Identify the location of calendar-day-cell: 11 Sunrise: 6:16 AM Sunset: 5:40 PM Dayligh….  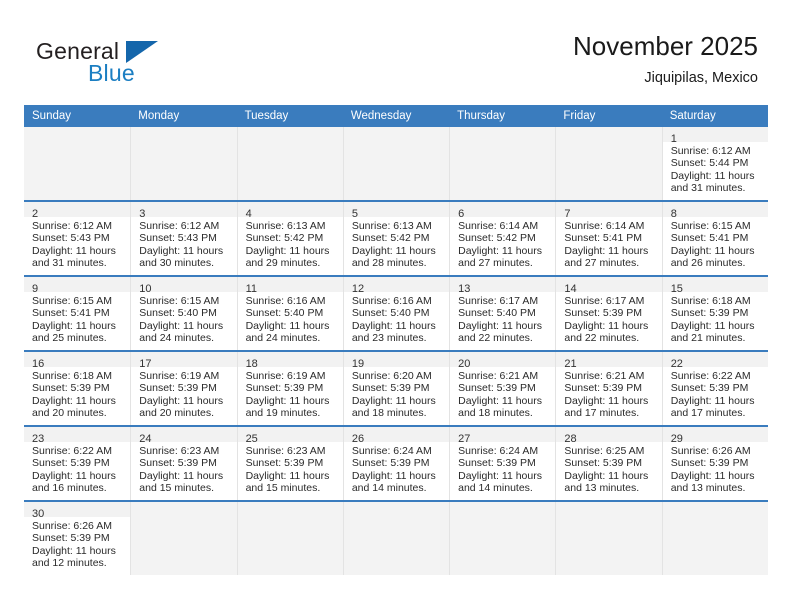
(289, 313).